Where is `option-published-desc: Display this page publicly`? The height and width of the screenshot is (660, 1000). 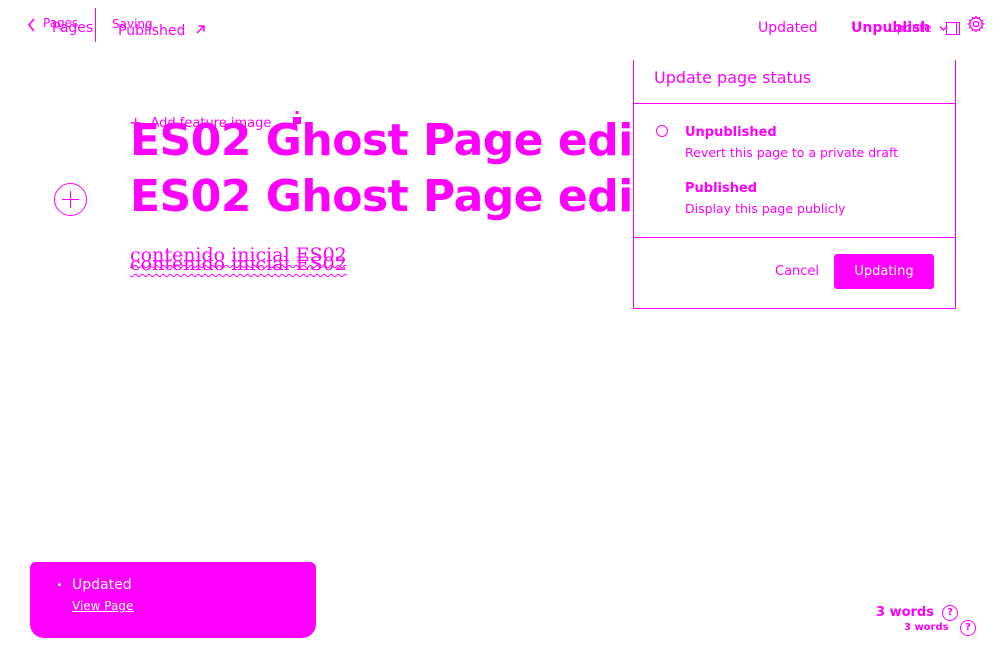 option-published-desc: Display this page publicly is located at coordinates (765, 208).